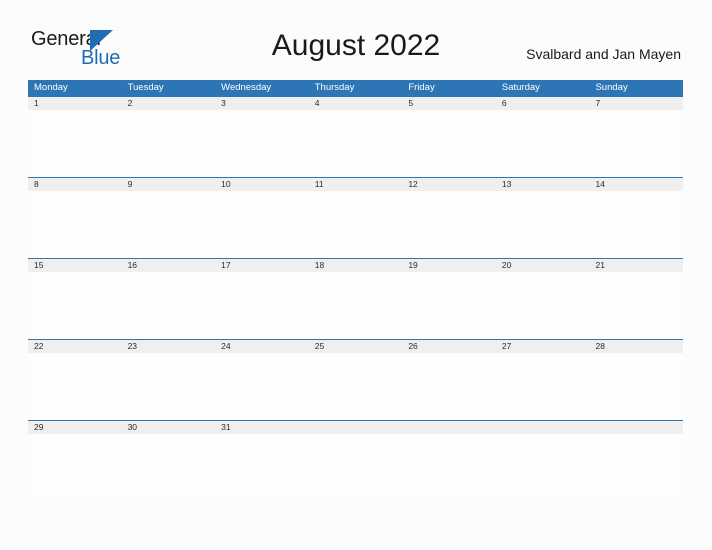 The width and height of the screenshot is (712, 550). Describe the element at coordinates (543, 265) in the screenshot. I see `day-cell: 20` at that location.